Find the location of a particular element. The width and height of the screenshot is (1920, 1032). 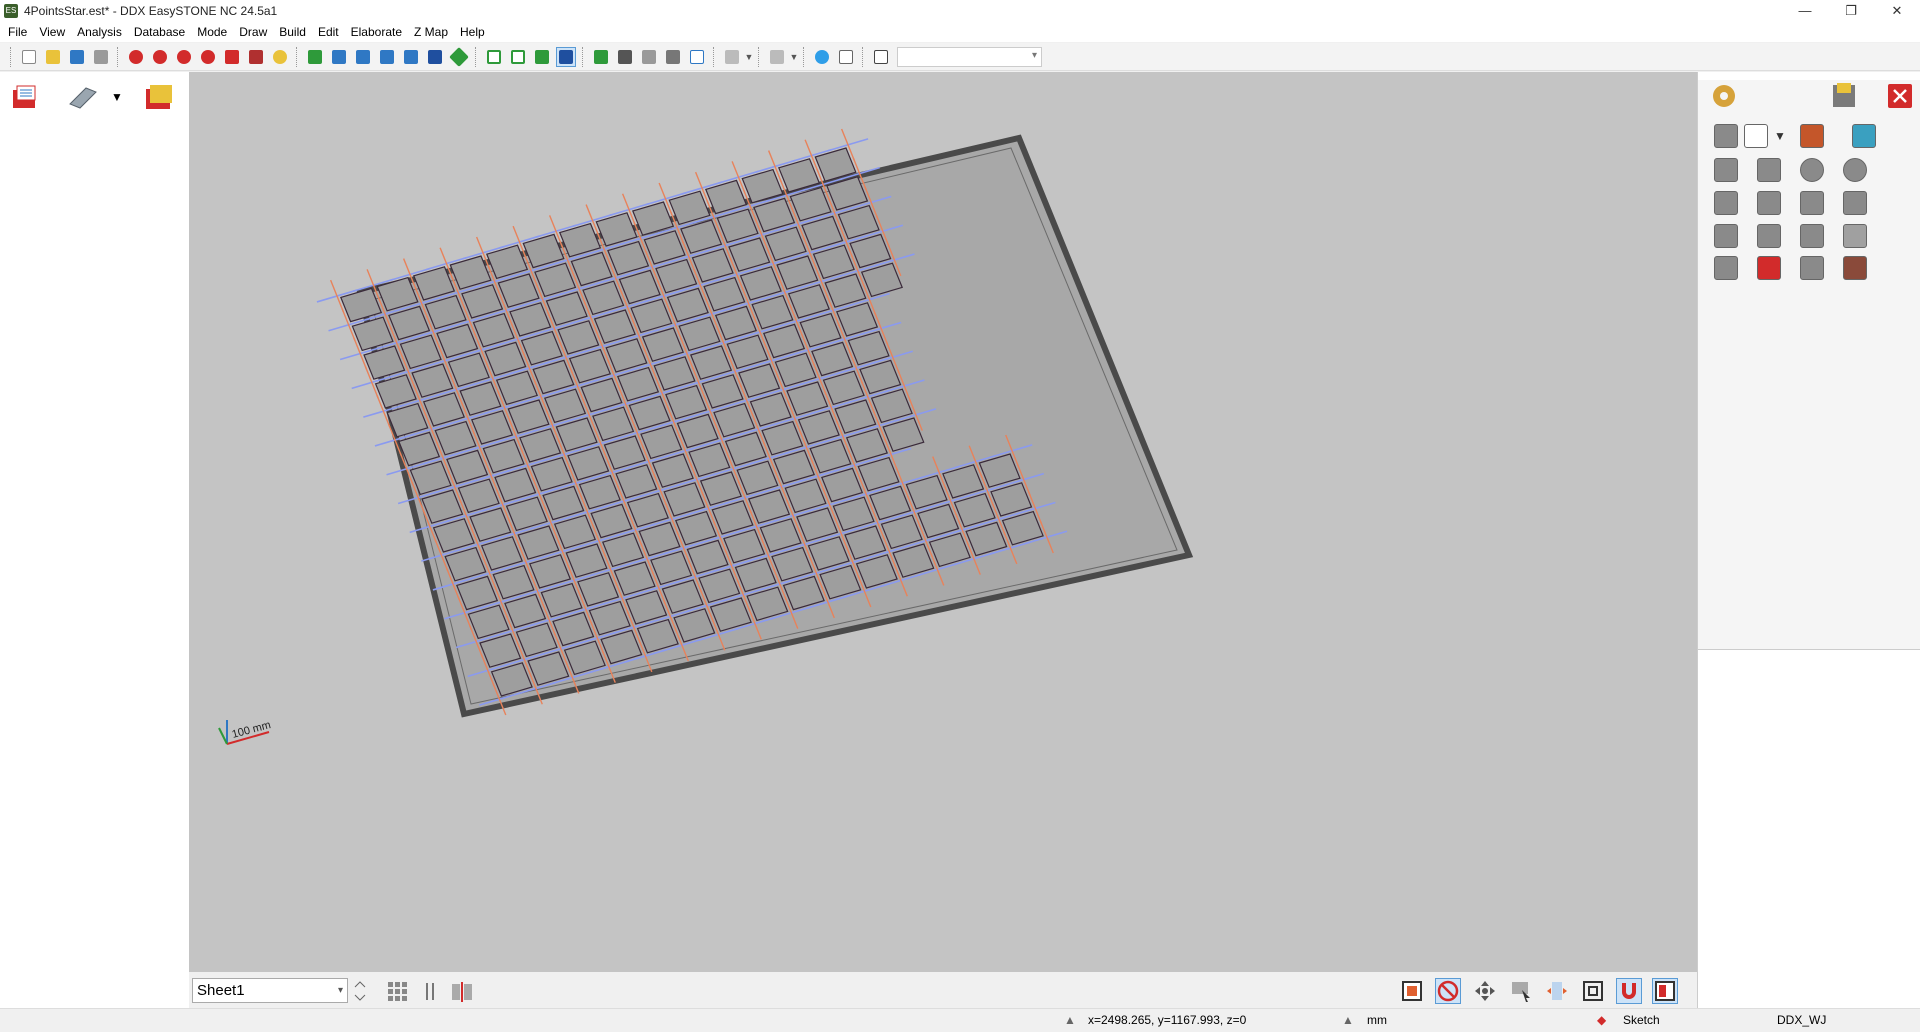

menu-zmap: Z Map is located at coordinates (431, 32).